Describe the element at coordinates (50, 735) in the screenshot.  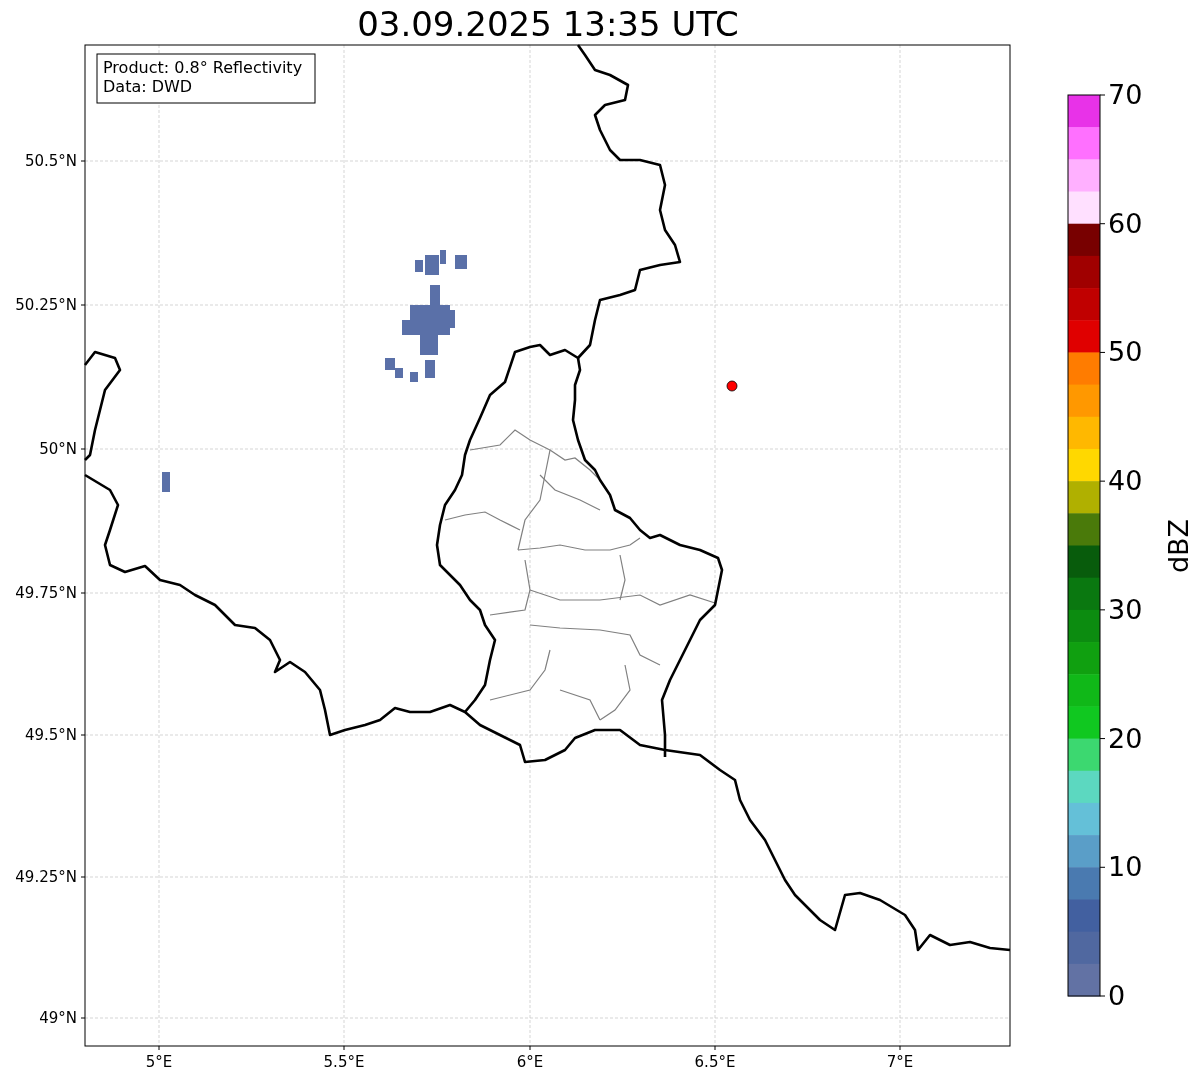
I see `y-axis-tick-label: 49.5°N` at that location.